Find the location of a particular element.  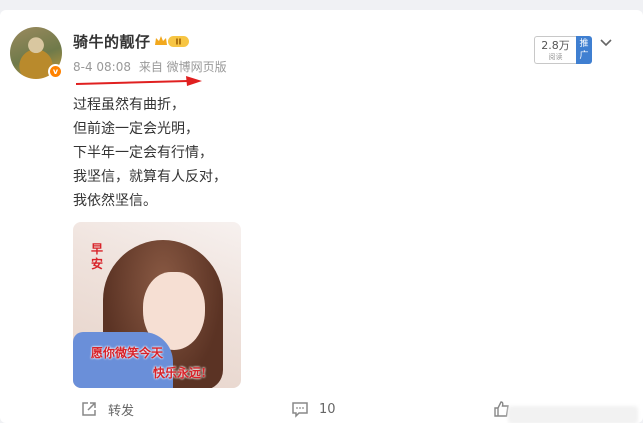

views-label: 阅读 is located at coordinates (555, 57).